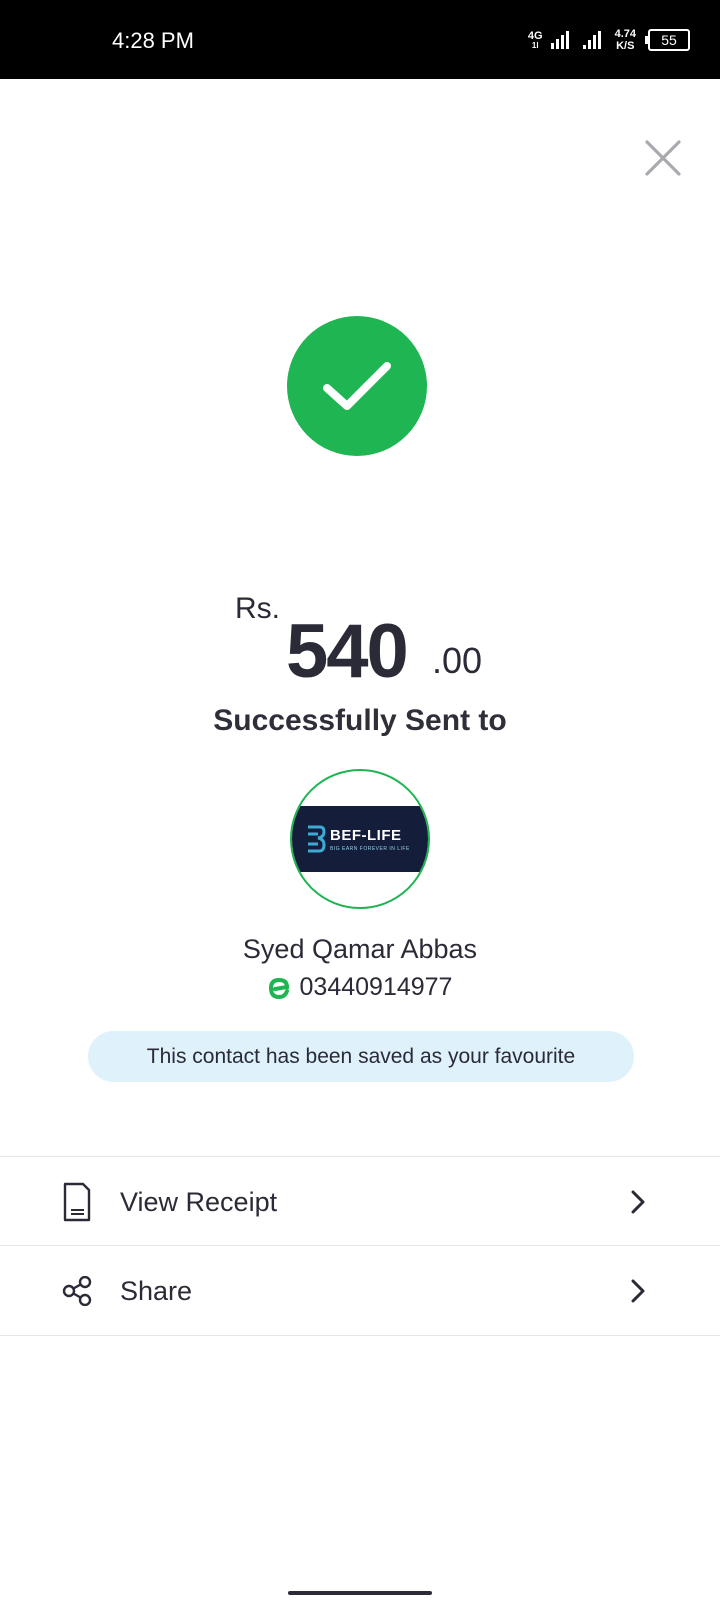 The height and width of the screenshot is (1600, 720). I want to click on network-label-bottom: 1l, so click(535, 45).